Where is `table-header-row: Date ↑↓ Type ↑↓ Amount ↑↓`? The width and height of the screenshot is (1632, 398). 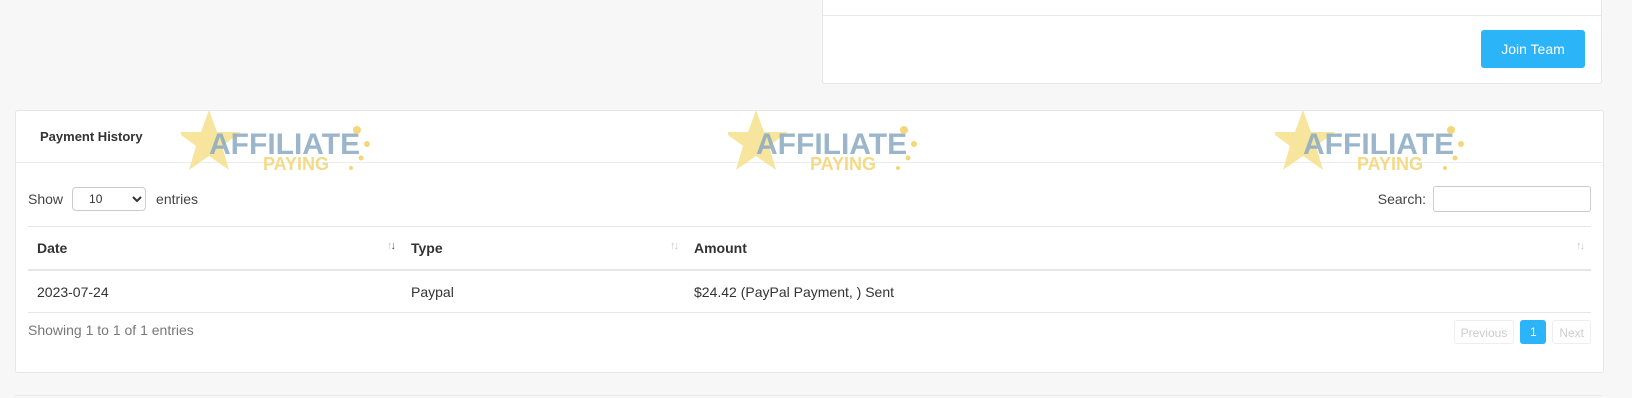 table-header-row: Date ↑↓ Type ↑↓ Amount ↑↓ is located at coordinates (809, 248).